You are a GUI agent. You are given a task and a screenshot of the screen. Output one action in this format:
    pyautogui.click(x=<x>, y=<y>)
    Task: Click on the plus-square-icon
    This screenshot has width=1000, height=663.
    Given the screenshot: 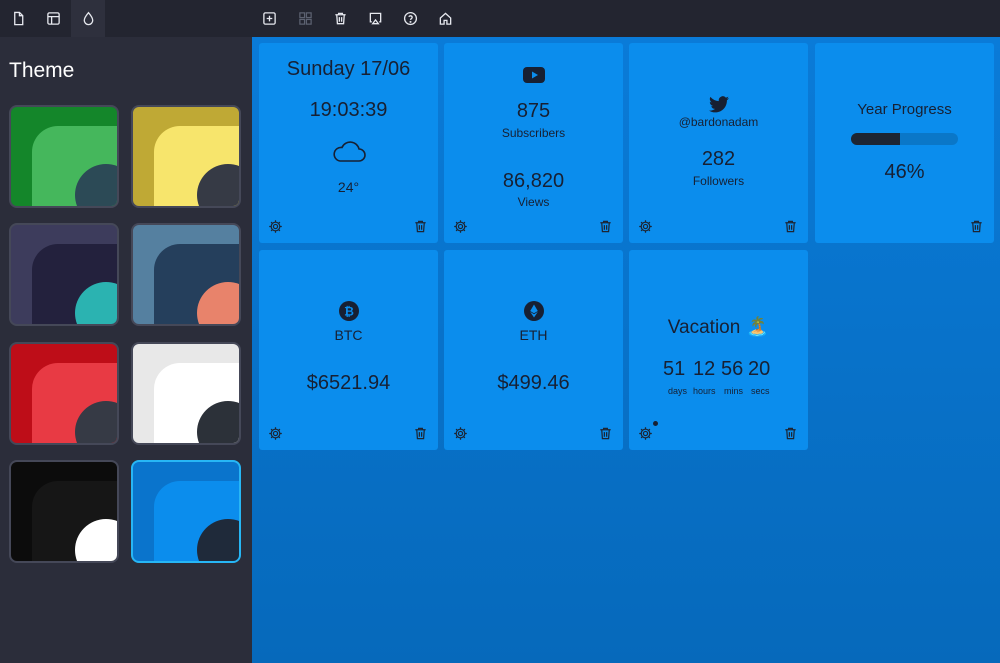 What is the action you would take?
    pyautogui.click(x=269, y=18)
    